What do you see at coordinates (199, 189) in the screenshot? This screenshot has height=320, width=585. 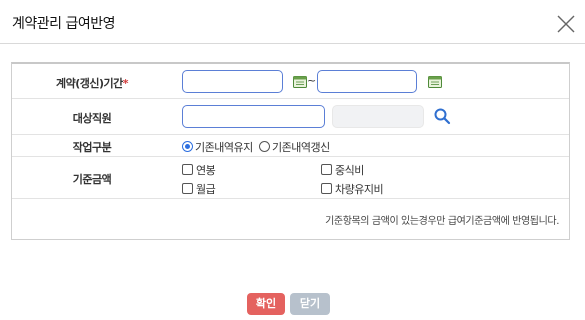 I see `base-amount-option-monthly-salary: 월급` at bounding box center [199, 189].